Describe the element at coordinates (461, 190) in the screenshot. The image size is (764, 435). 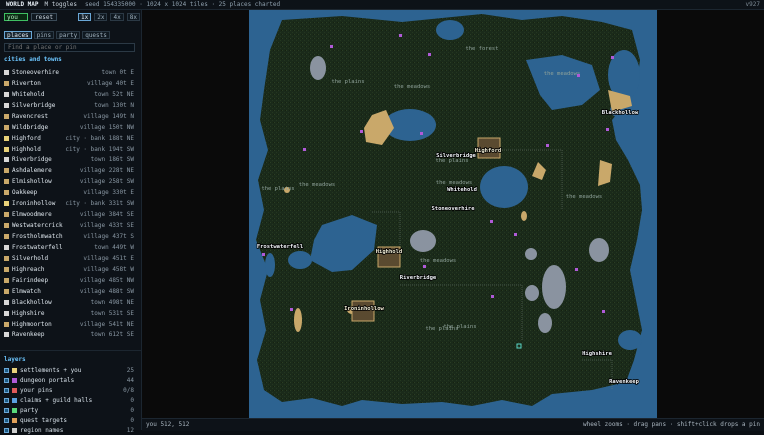
I see `settlement-label: Whitehold` at that location.